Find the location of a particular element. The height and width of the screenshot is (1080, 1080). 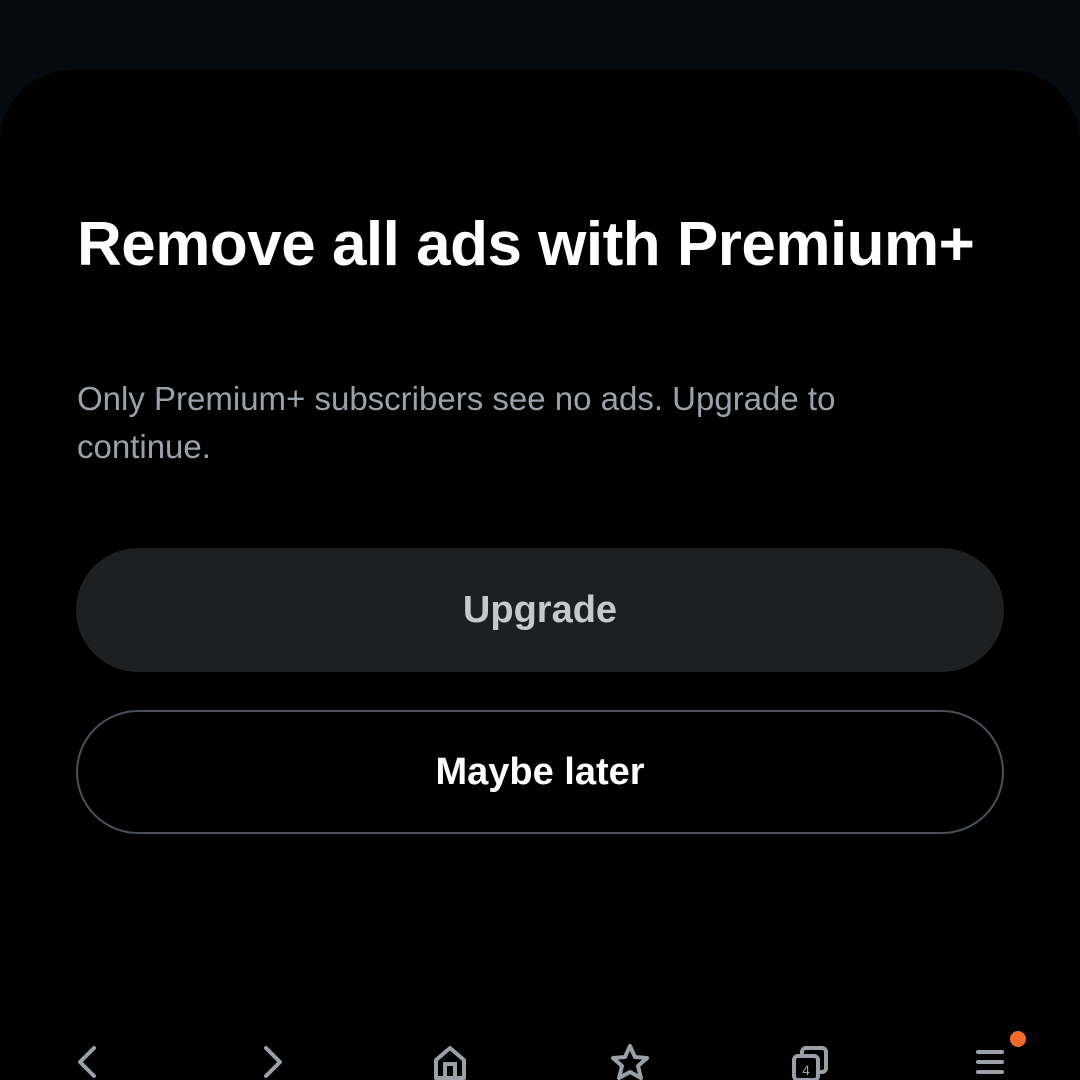

forward-arrow-icon is located at coordinates (273, 1062).